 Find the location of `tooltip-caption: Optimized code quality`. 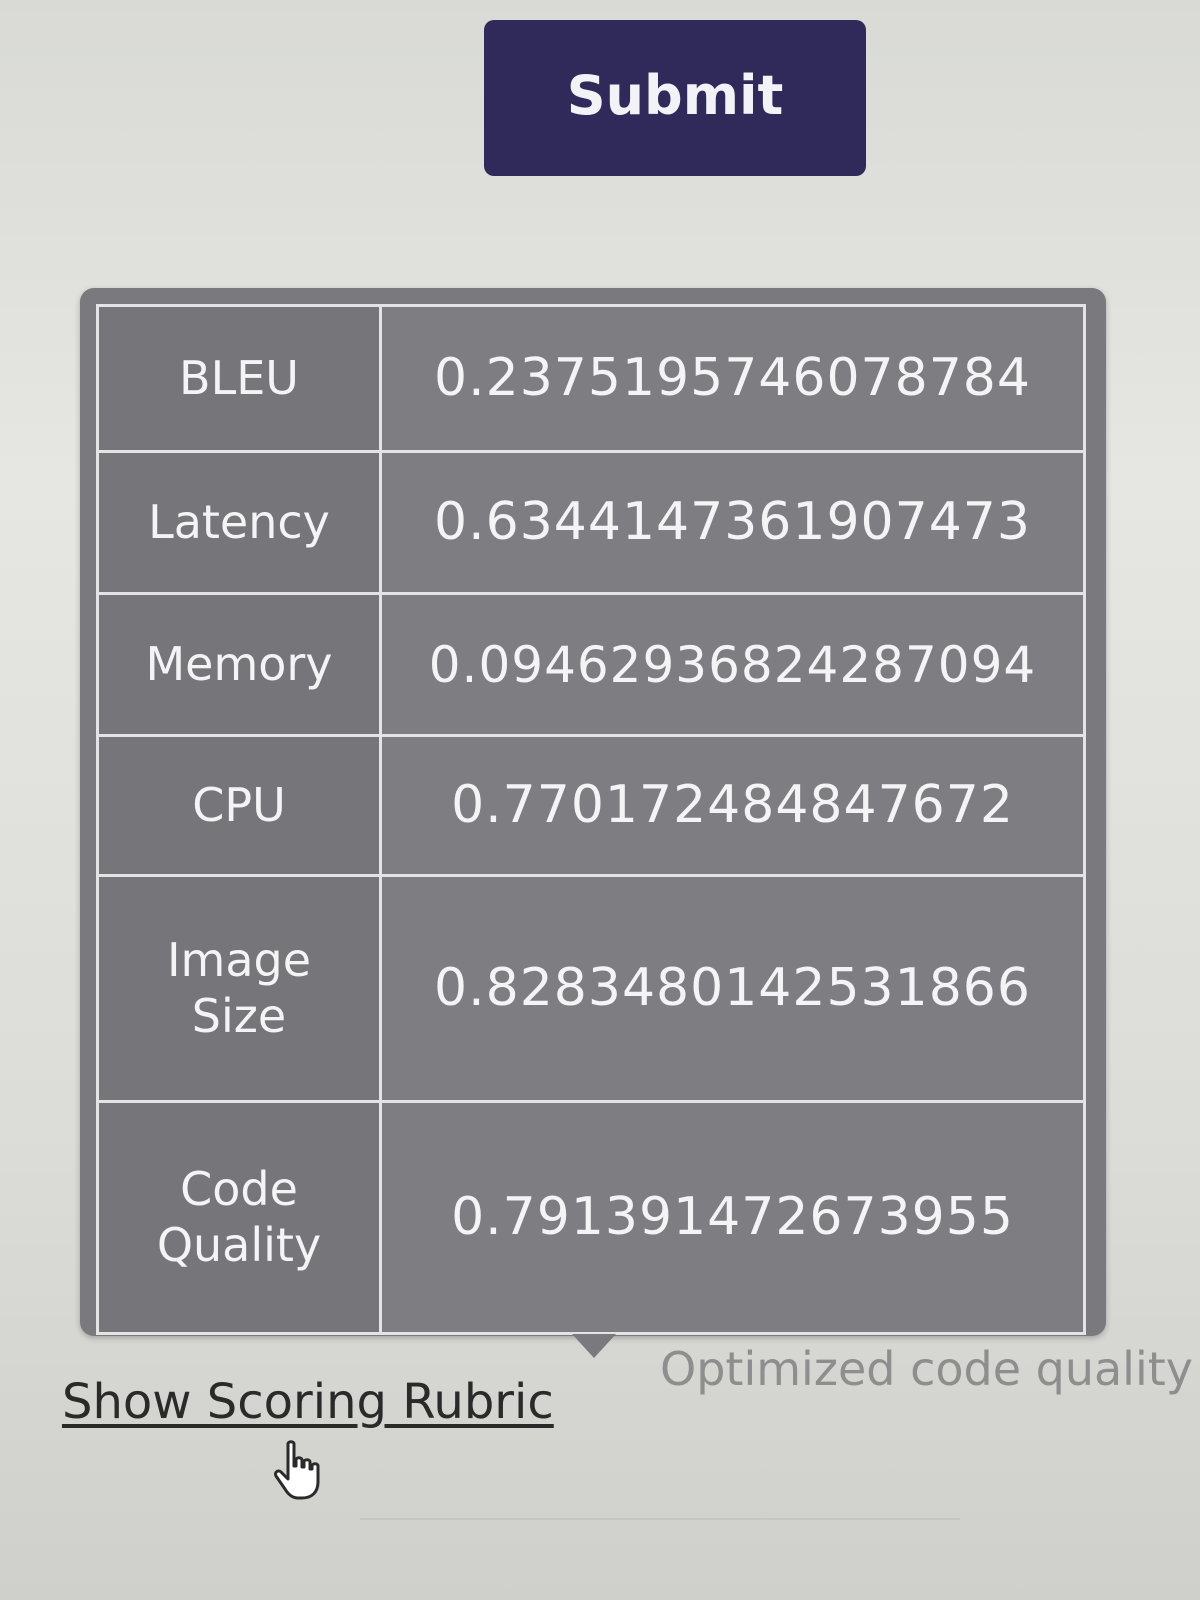

tooltip-caption: Optimized code quality is located at coordinates (926, 1369).